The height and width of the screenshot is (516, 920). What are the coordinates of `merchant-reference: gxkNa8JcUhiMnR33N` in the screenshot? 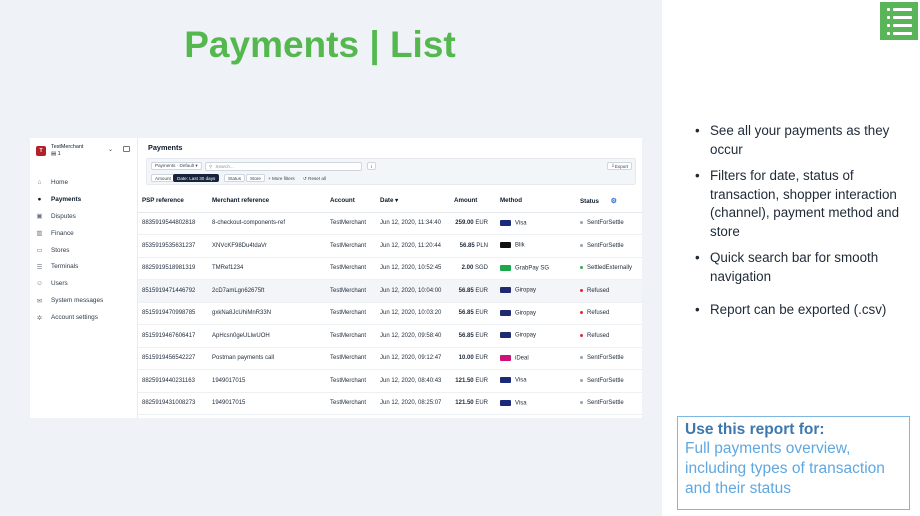 It's located at (267, 313).